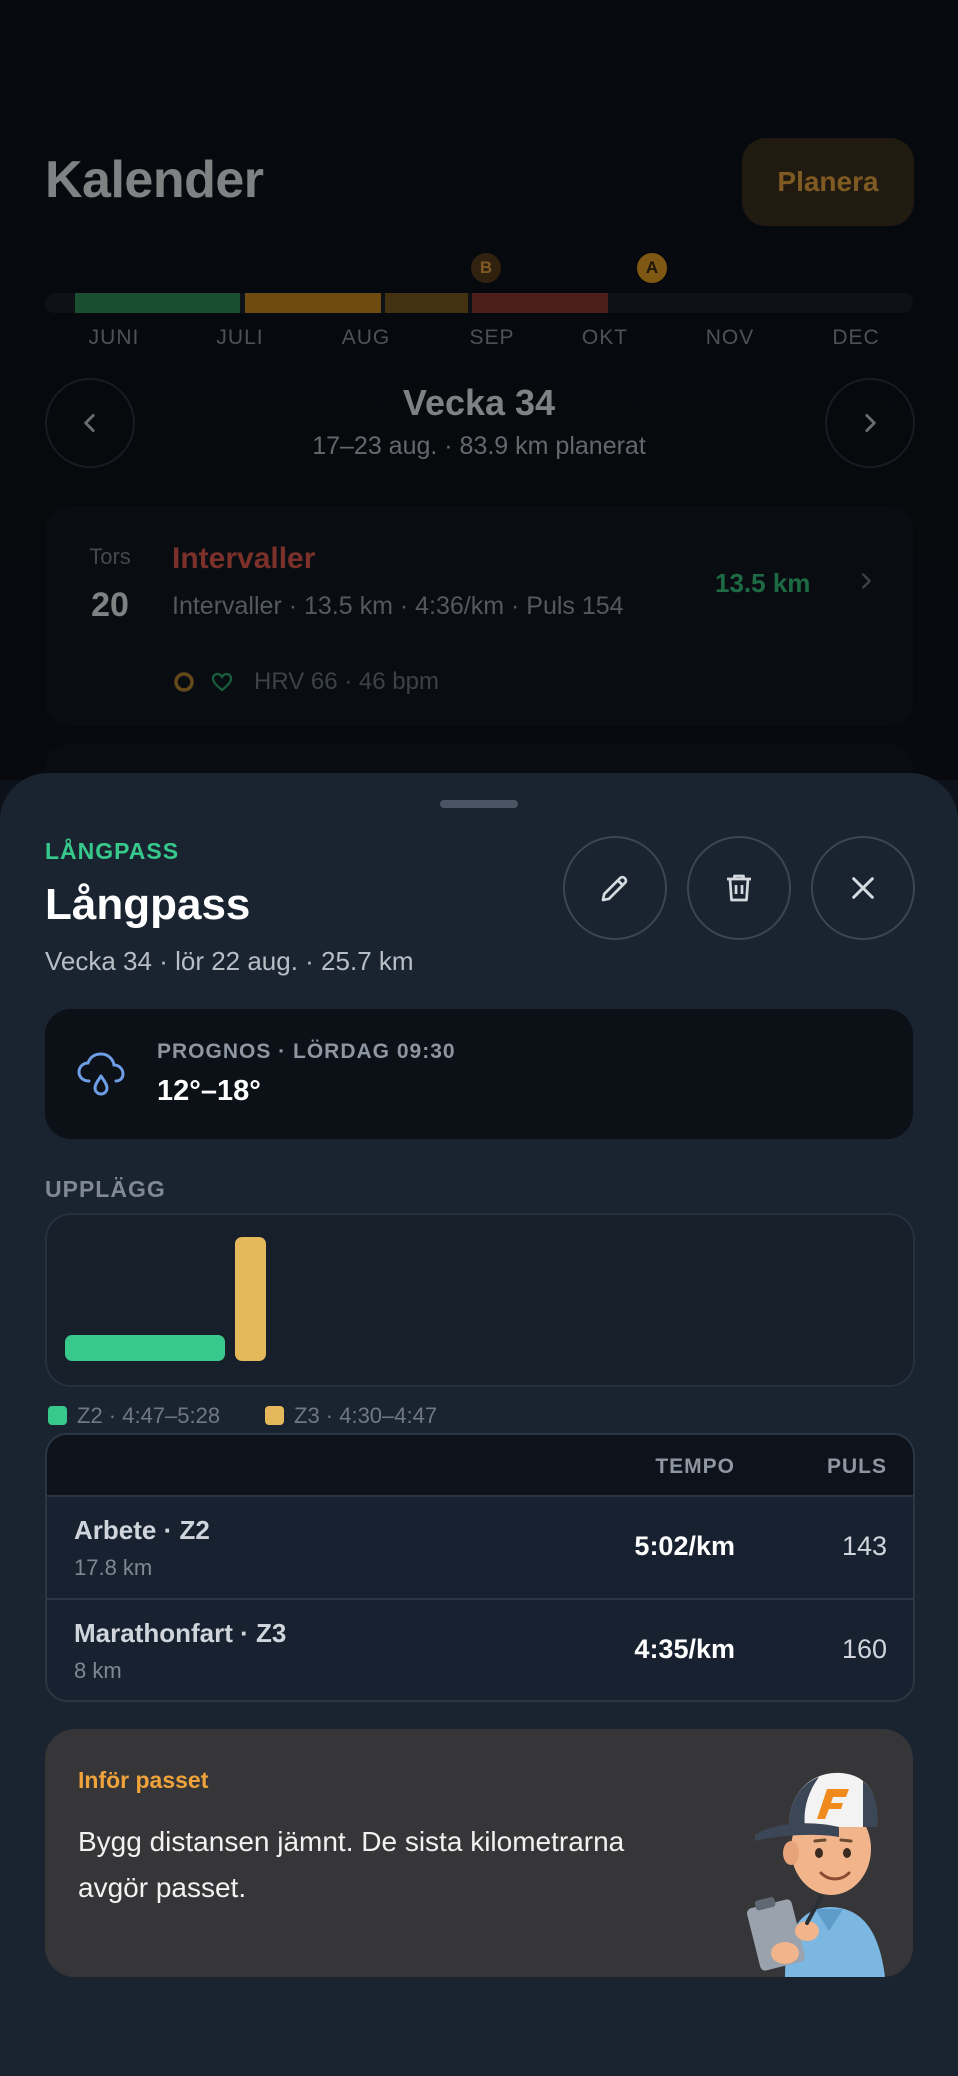 Image resolution: width=958 pixels, height=2076 pixels. Describe the element at coordinates (605, 337) in the screenshot. I see `month-label: OKT` at that location.